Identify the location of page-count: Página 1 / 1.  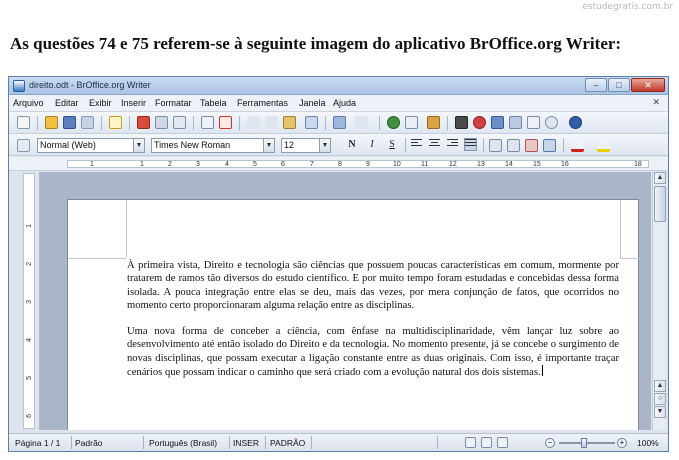
(37, 443).